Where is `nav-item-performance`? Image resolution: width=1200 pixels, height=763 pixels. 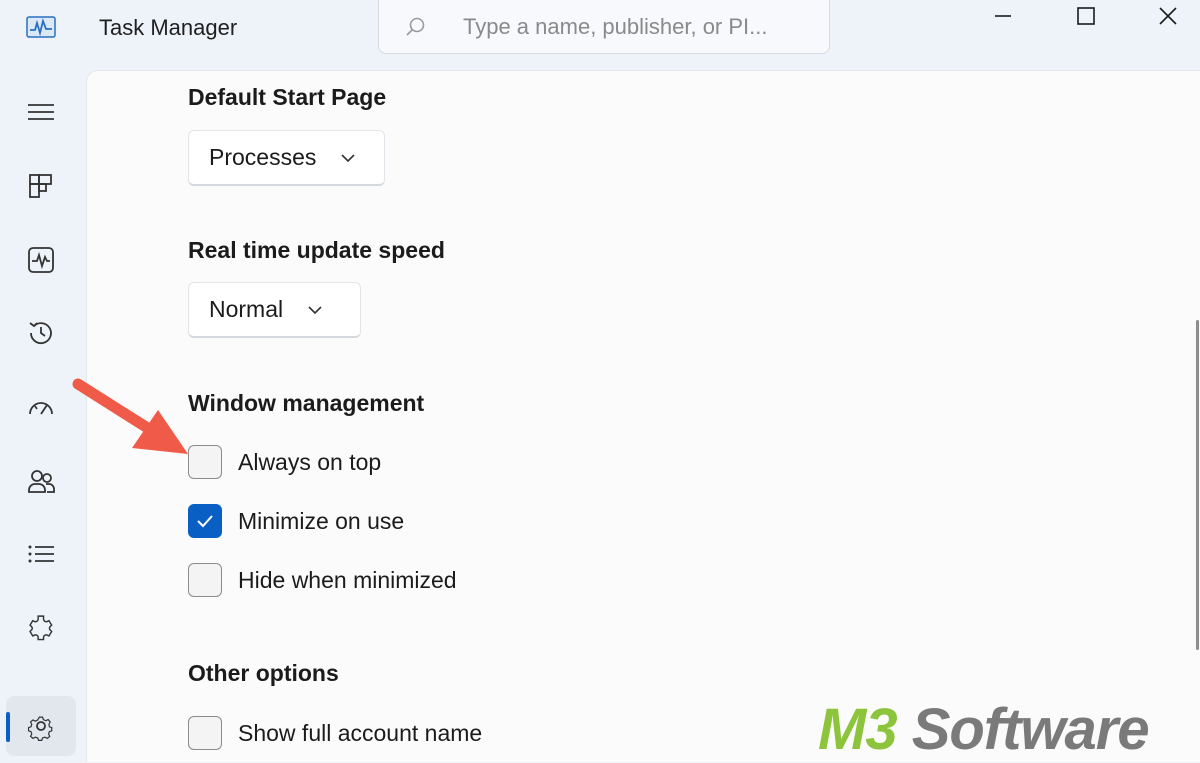 nav-item-performance is located at coordinates (41, 260).